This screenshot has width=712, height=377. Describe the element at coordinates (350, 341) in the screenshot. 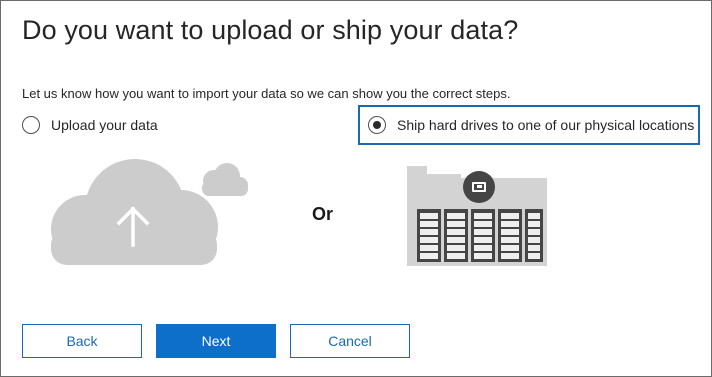

I see `cancel-button: Cancel` at that location.